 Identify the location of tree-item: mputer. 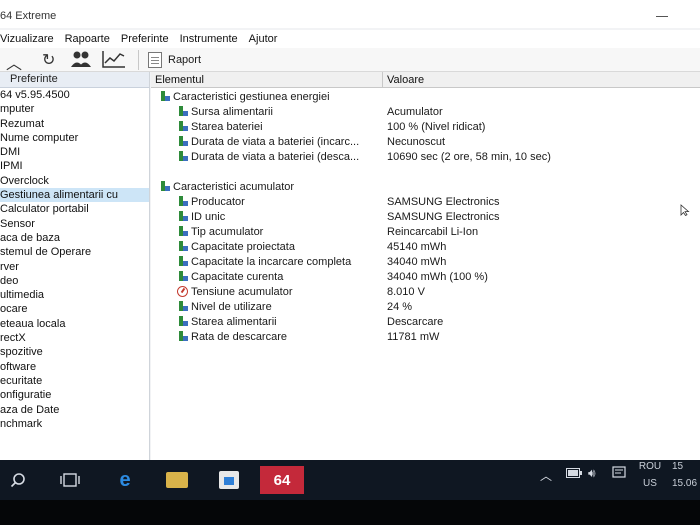
(74, 109).